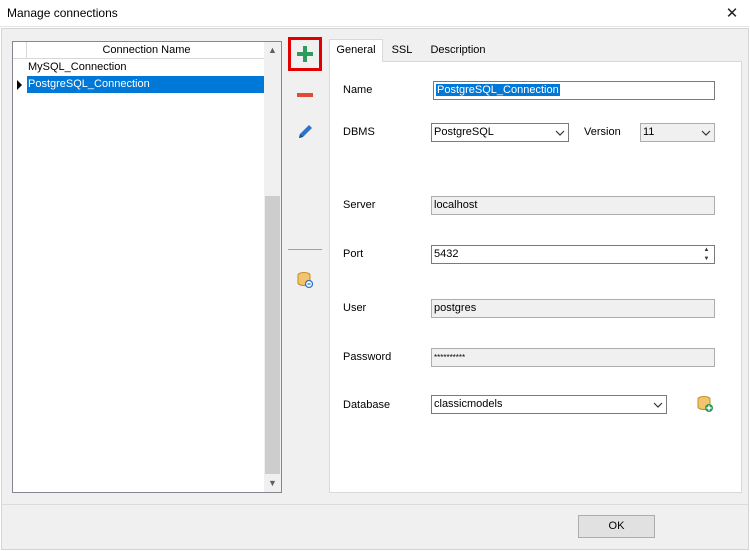 Image resolution: width=750 pixels, height=551 pixels. Describe the element at coordinates (359, 205) in the screenshot. I see `server-label: Server` at that location.